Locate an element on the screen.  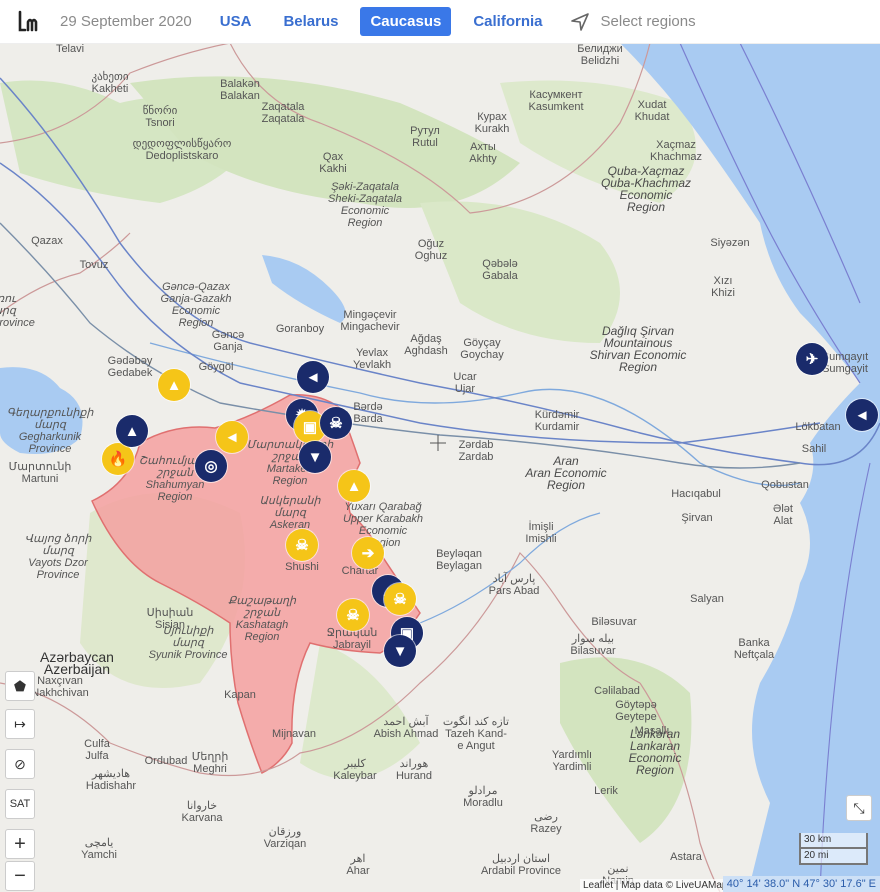
map-label-calilabad: Cəlilabad is located at coordinates (617, 691).